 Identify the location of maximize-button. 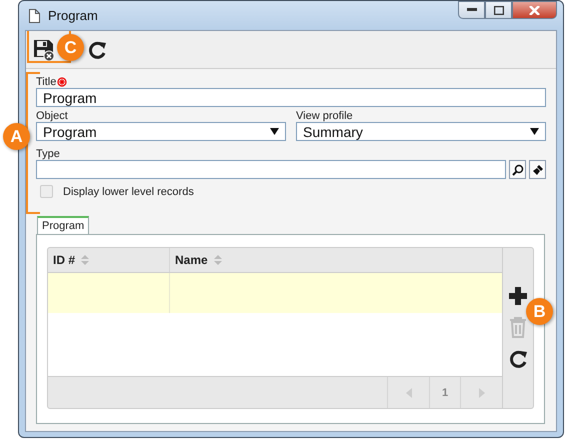
(498, 10).